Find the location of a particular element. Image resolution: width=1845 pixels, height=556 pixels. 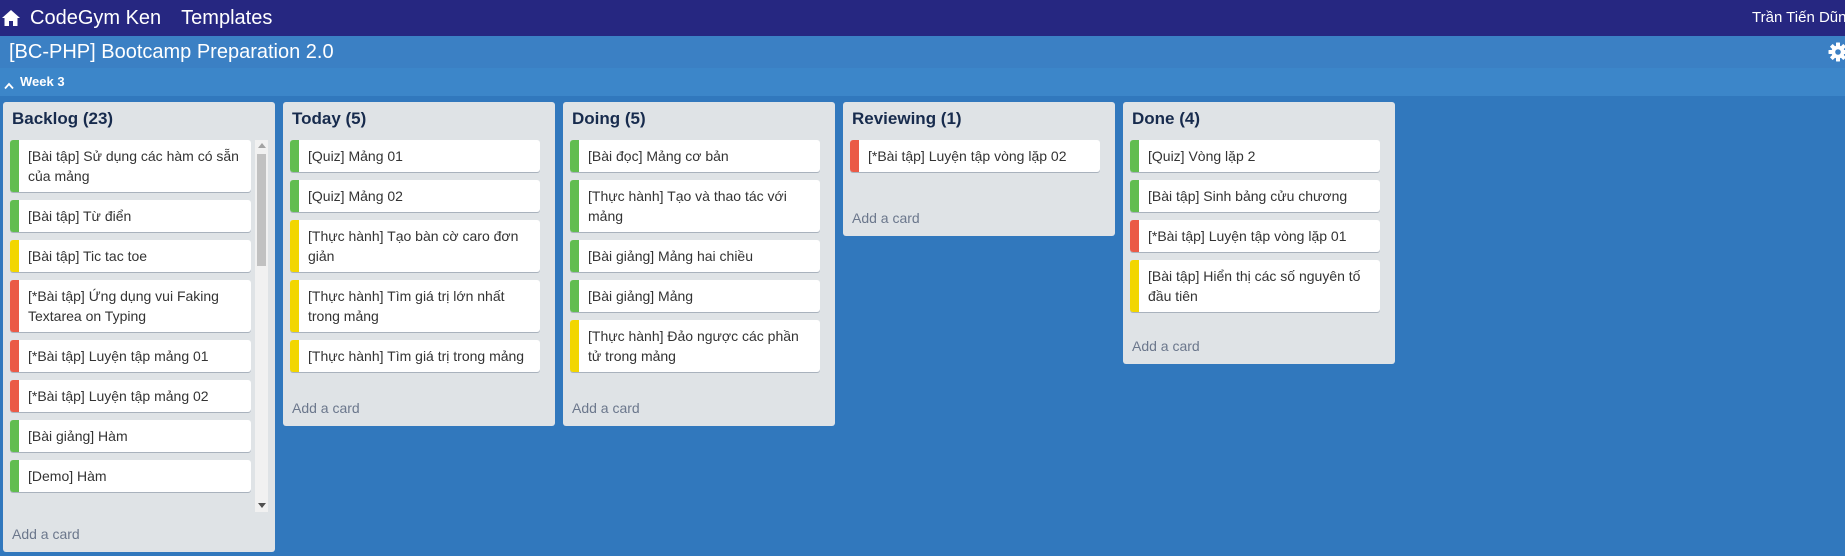

board-header: [BC-PHP] Bootcamp Preparation 2.0 is located at coordinates (922, 52).